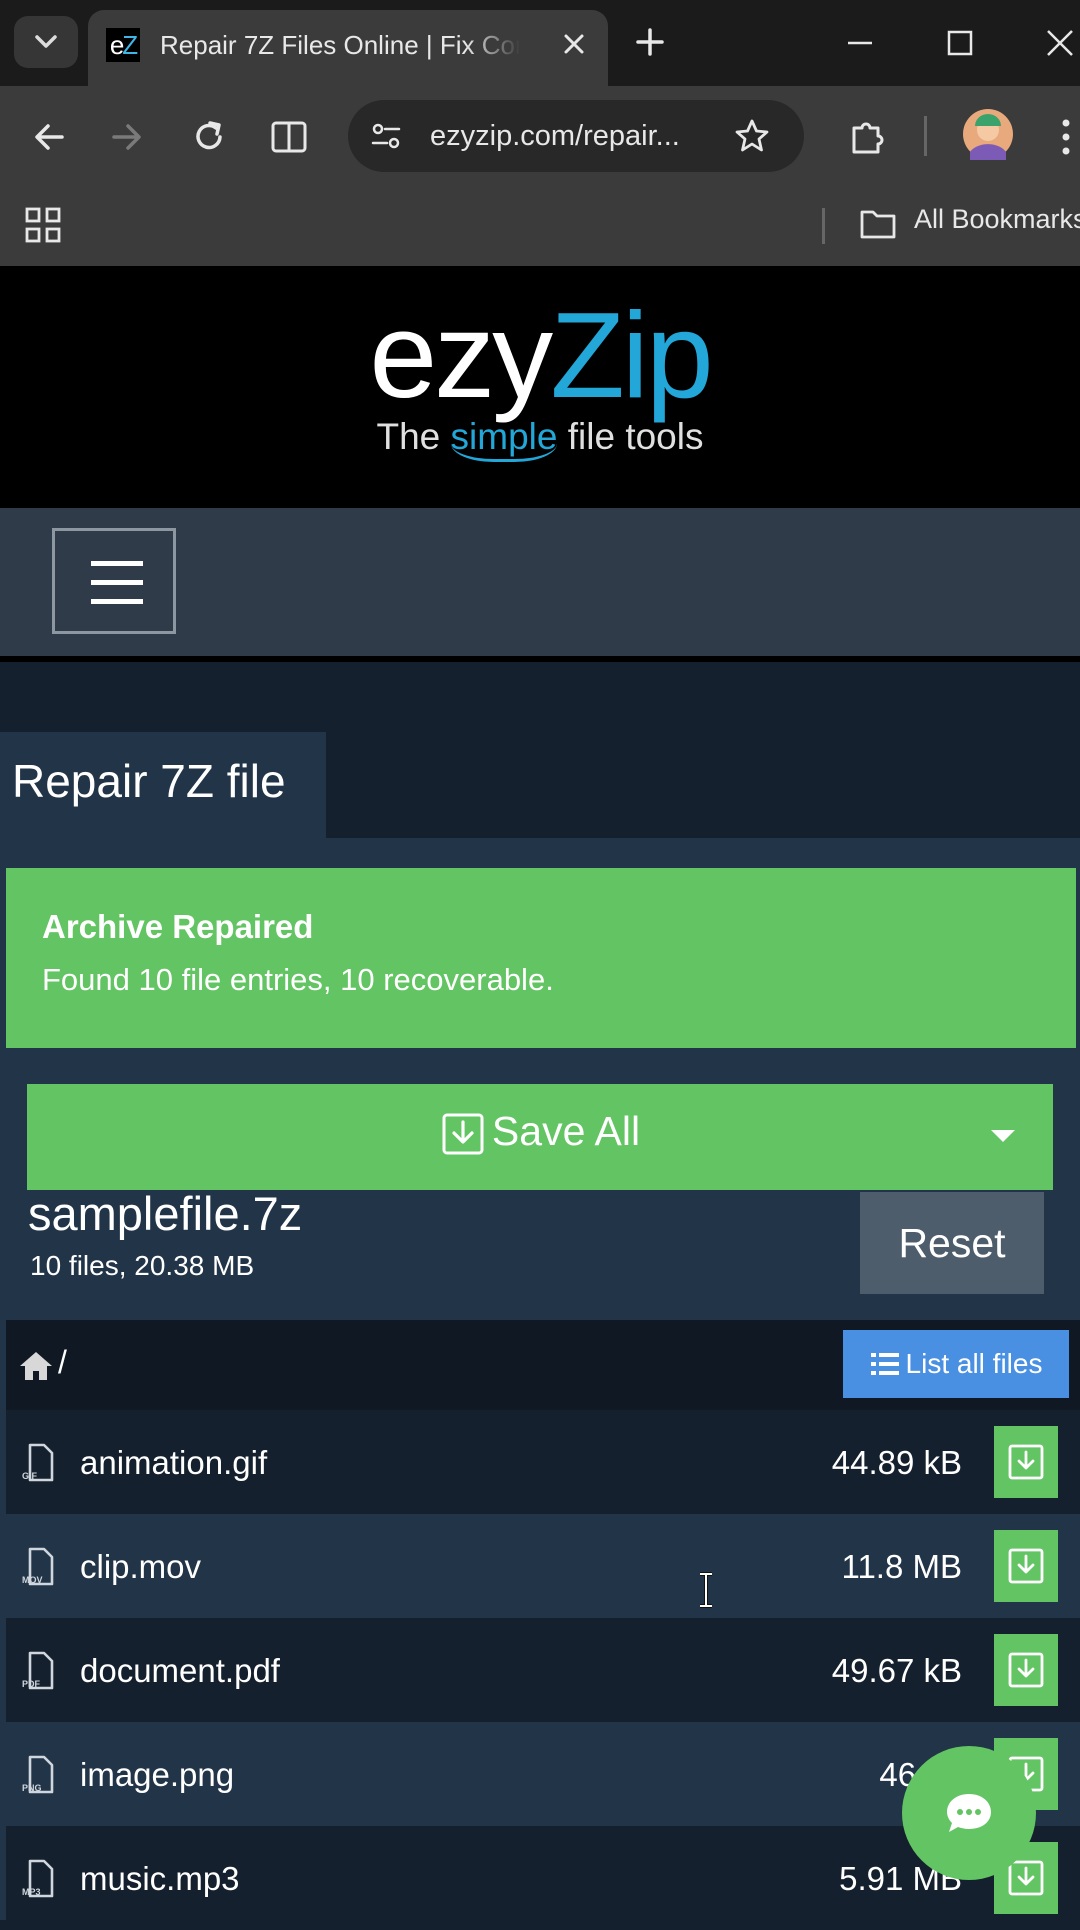 Image resolution: width=1080 pixels, height=1930 pixels. Describe the element at coordinates (32, 1788) in the screenshot. I see `svg-text: PNG` at that location.